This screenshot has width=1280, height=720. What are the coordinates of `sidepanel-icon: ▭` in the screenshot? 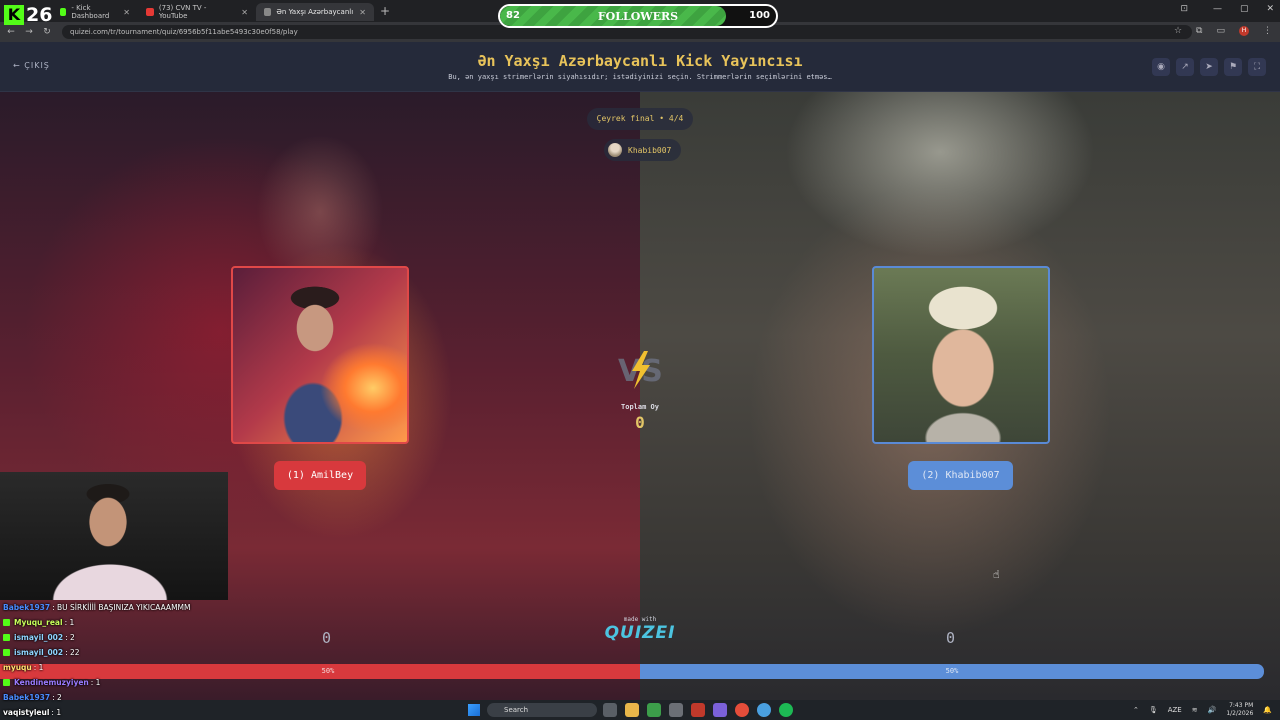 It's located at (1220, 31).